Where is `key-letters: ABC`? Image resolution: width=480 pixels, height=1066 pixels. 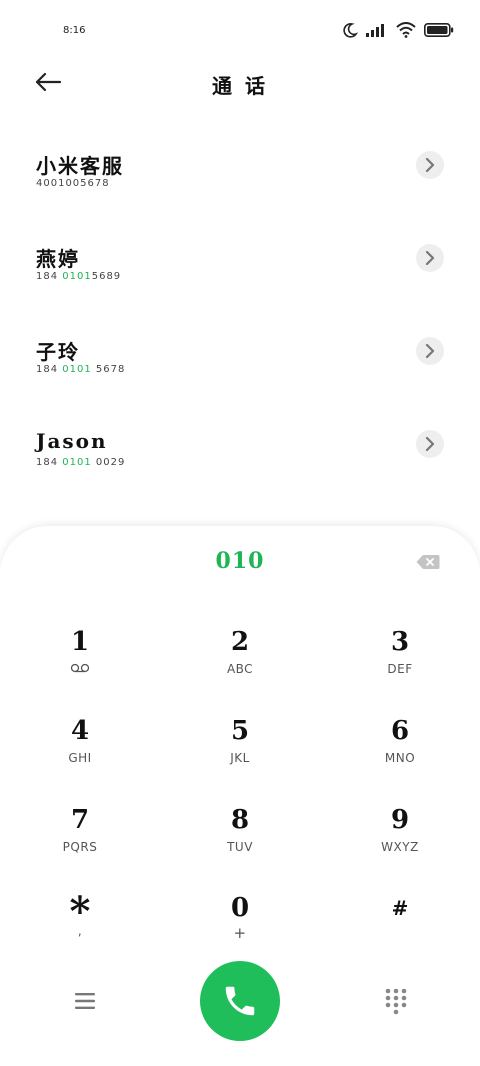 key-letters: ABC is located at coordinates (240, 669).